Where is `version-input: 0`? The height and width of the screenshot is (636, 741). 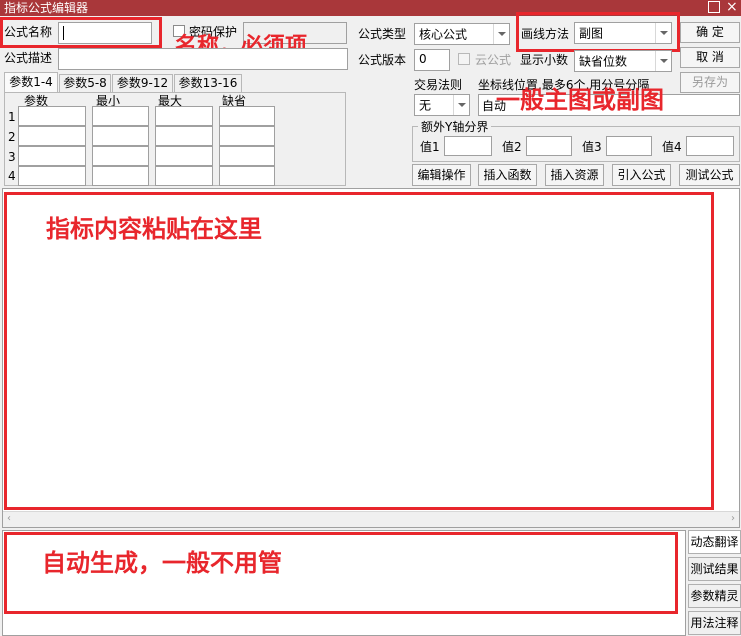
version-input: 0 is located at coordinates (432, 60).